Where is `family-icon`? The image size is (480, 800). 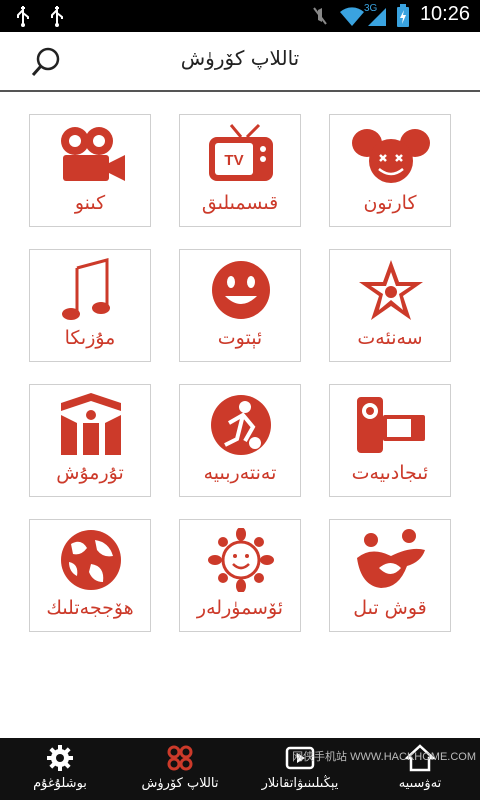 family-icon is located at coordinates (391, 558).